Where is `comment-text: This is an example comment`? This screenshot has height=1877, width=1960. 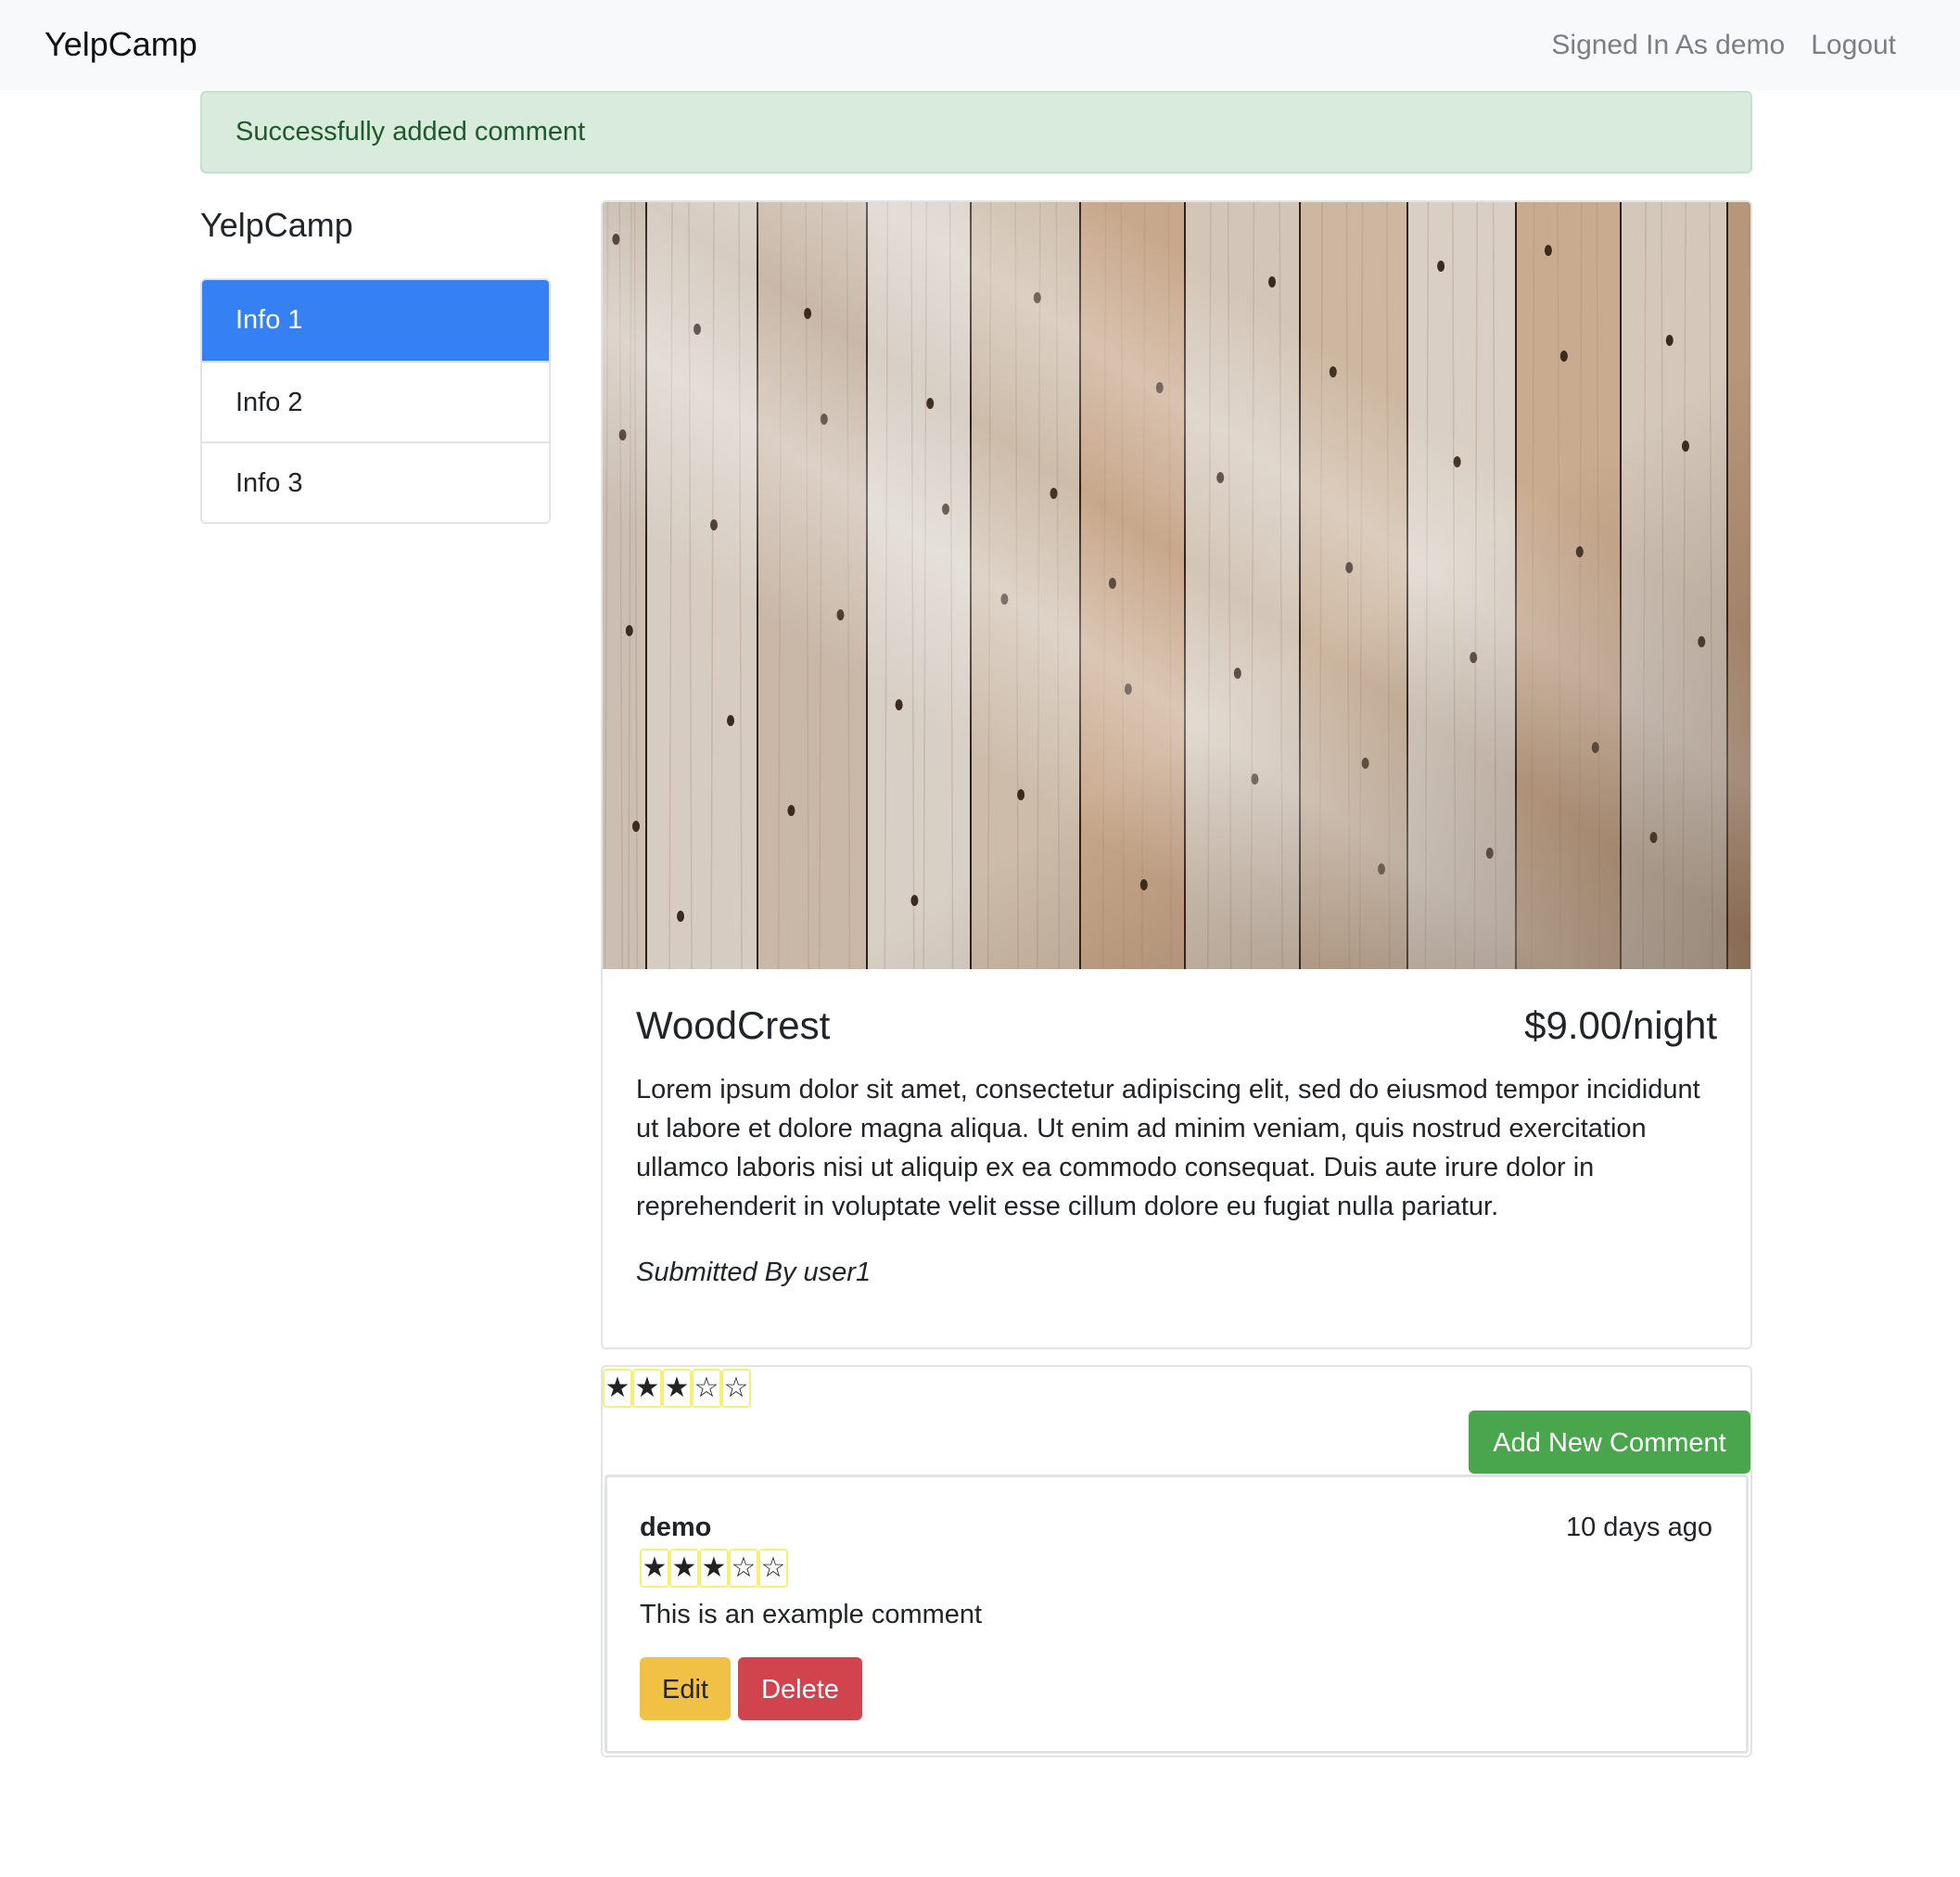 comment-text: This is an example comment is located at coordinates (811, 1614).